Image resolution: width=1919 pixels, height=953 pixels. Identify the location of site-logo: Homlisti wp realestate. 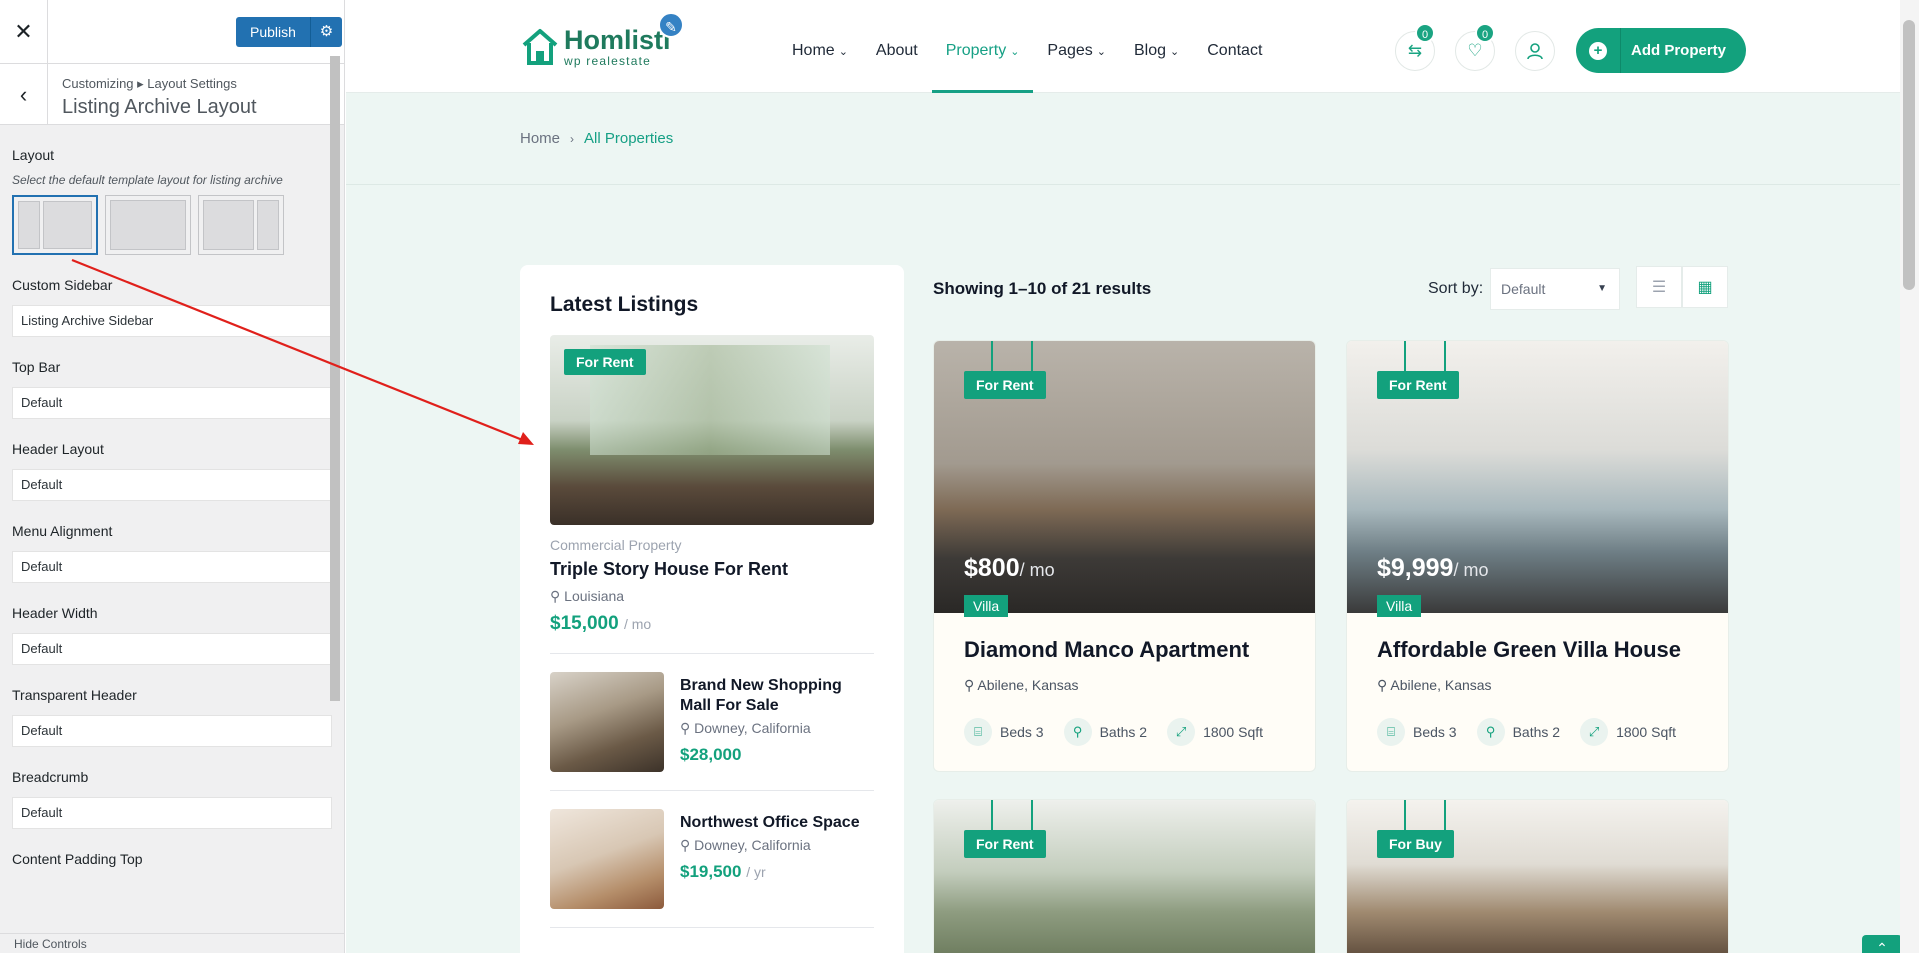
(595, 47).